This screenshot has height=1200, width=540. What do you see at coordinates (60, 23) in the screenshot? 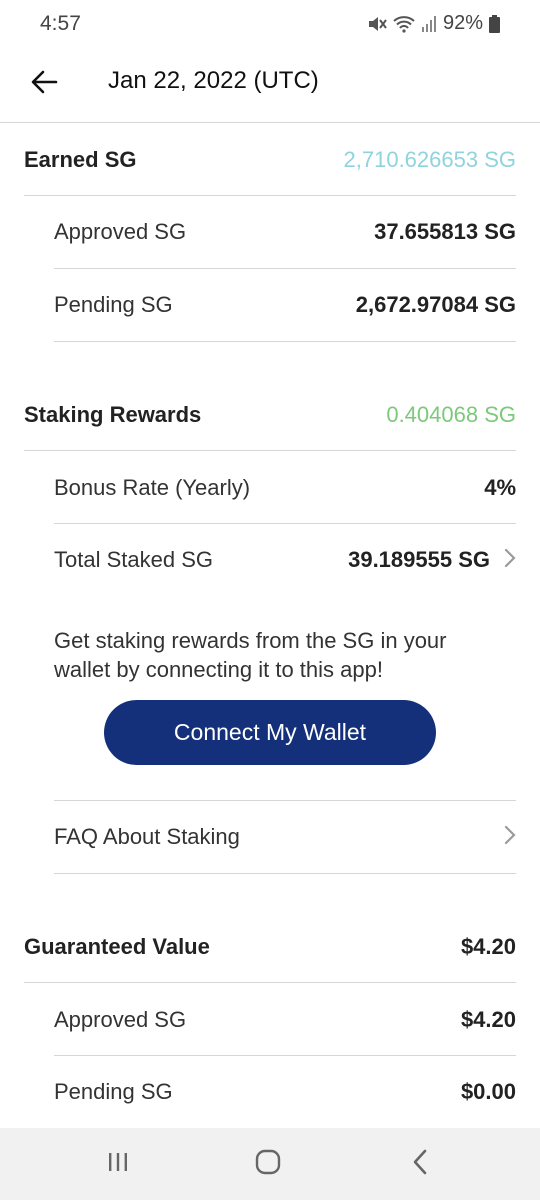
I see `status-time: 4:57` at bounding box center [60, 23].